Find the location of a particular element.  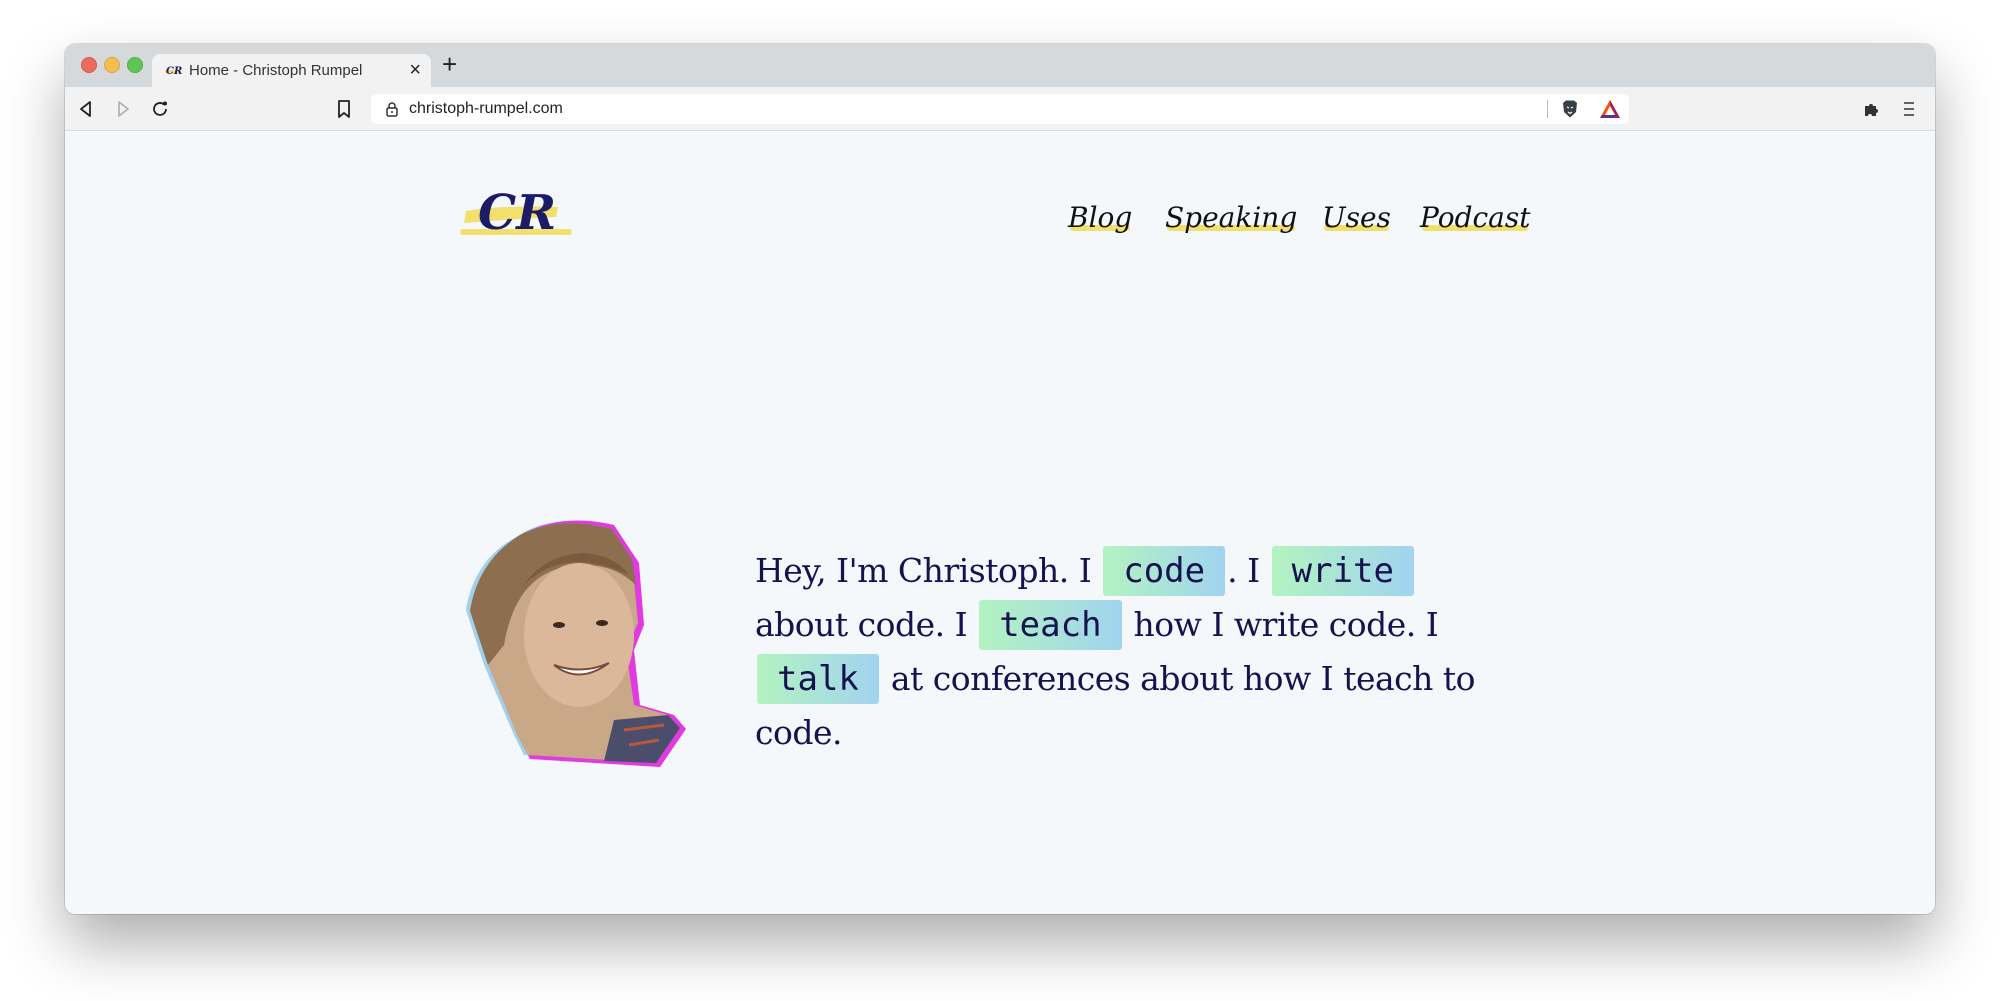

lock-icon is located at coordinates (392, 109).